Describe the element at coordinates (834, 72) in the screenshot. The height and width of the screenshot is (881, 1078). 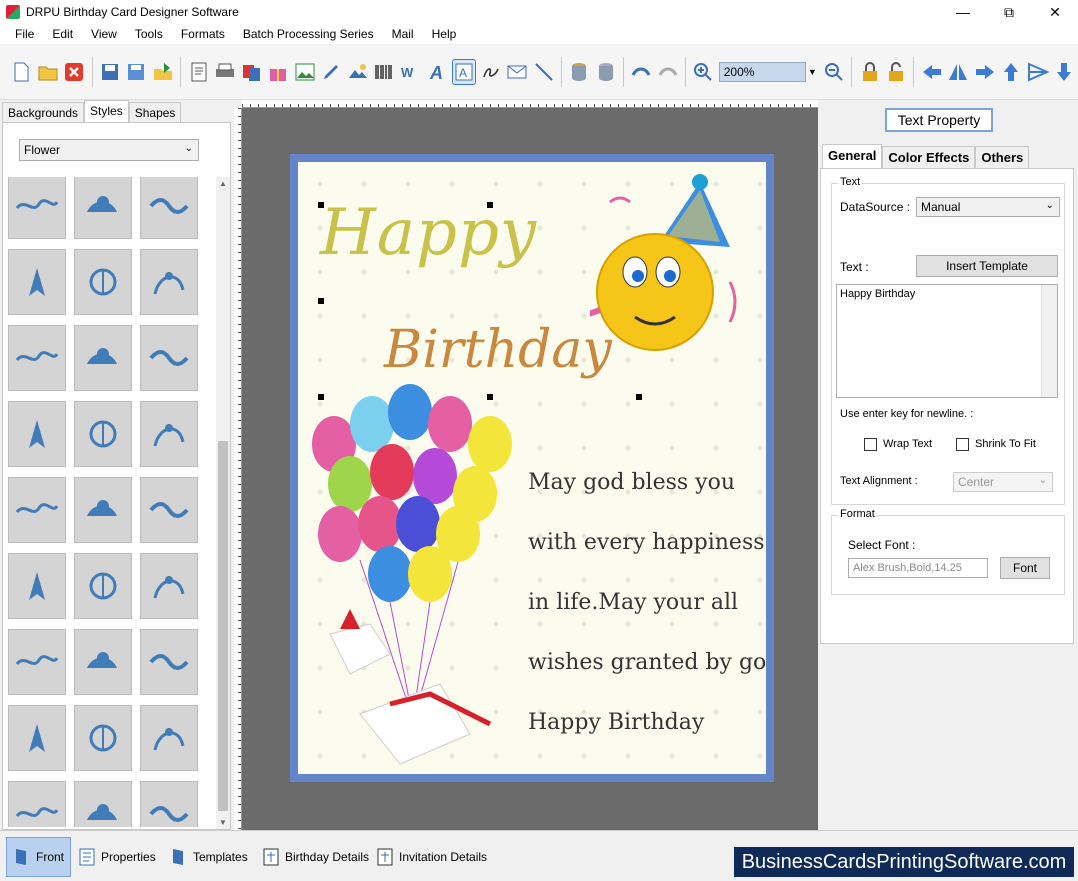
I see `zoom-out-icon` at that location.